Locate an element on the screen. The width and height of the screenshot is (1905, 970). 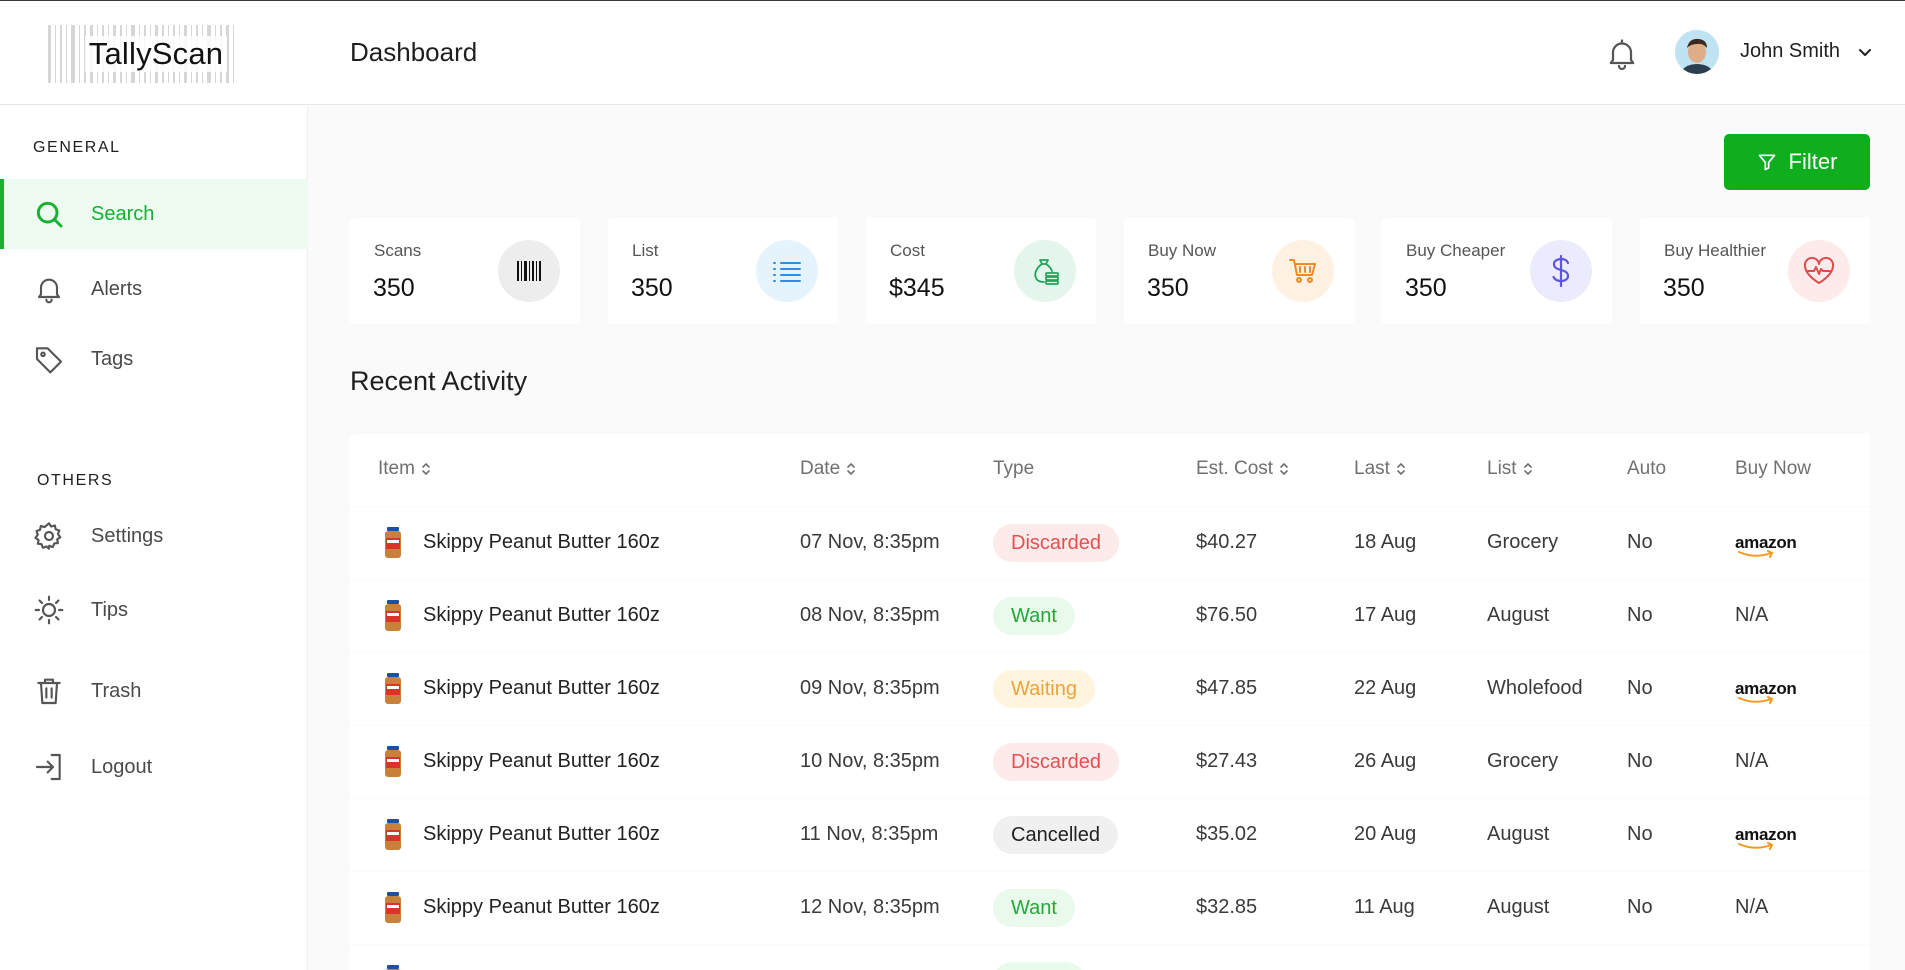
cost-cell: $27.43 is located at coordinates (1227, 761).